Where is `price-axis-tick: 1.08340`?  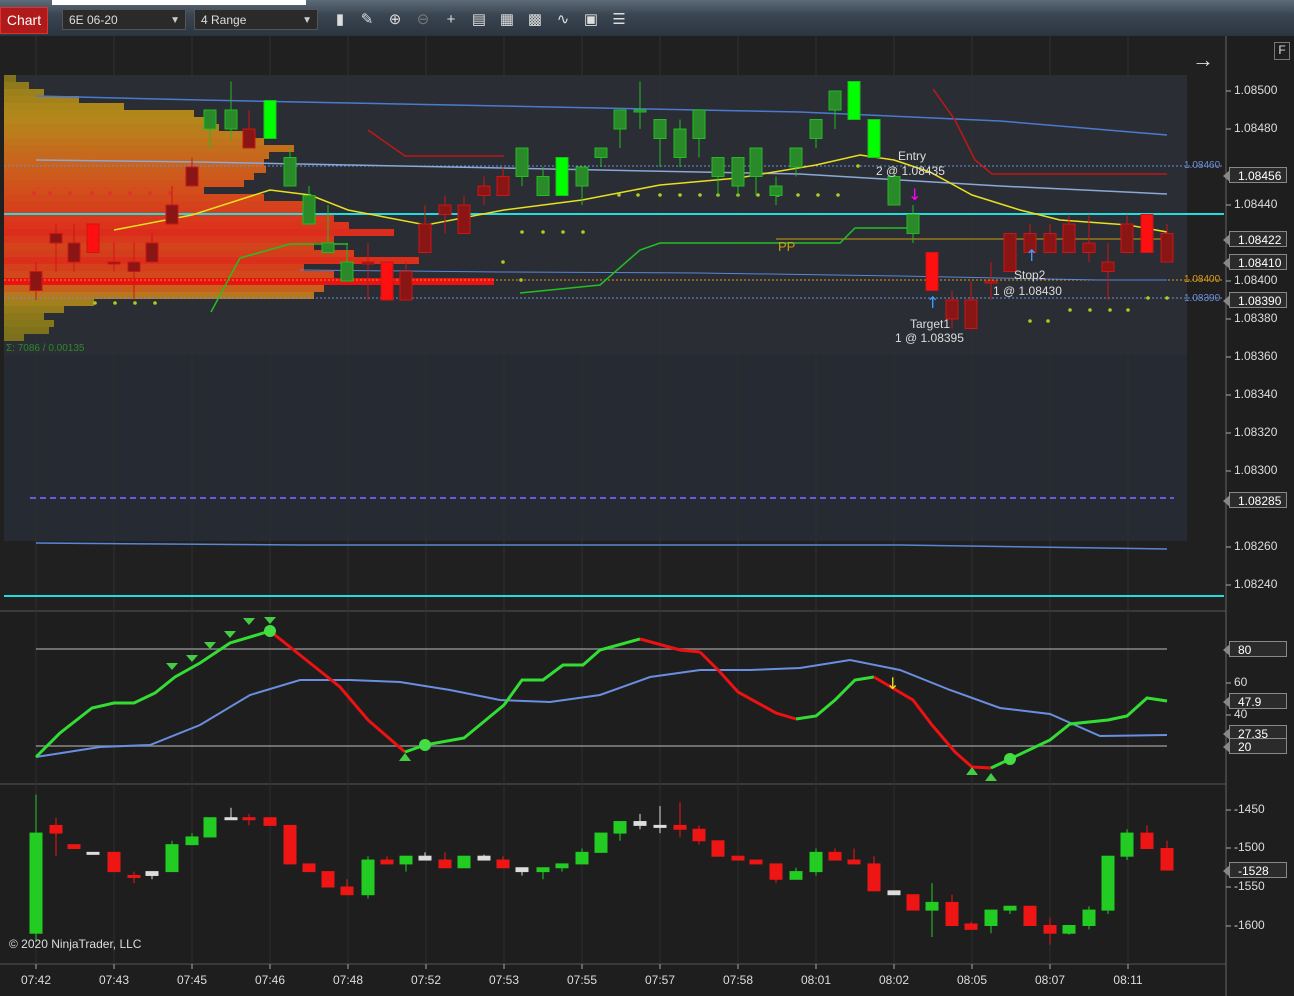
price-axis-tick: 1.08340 is located at coordinates (1256, 394).